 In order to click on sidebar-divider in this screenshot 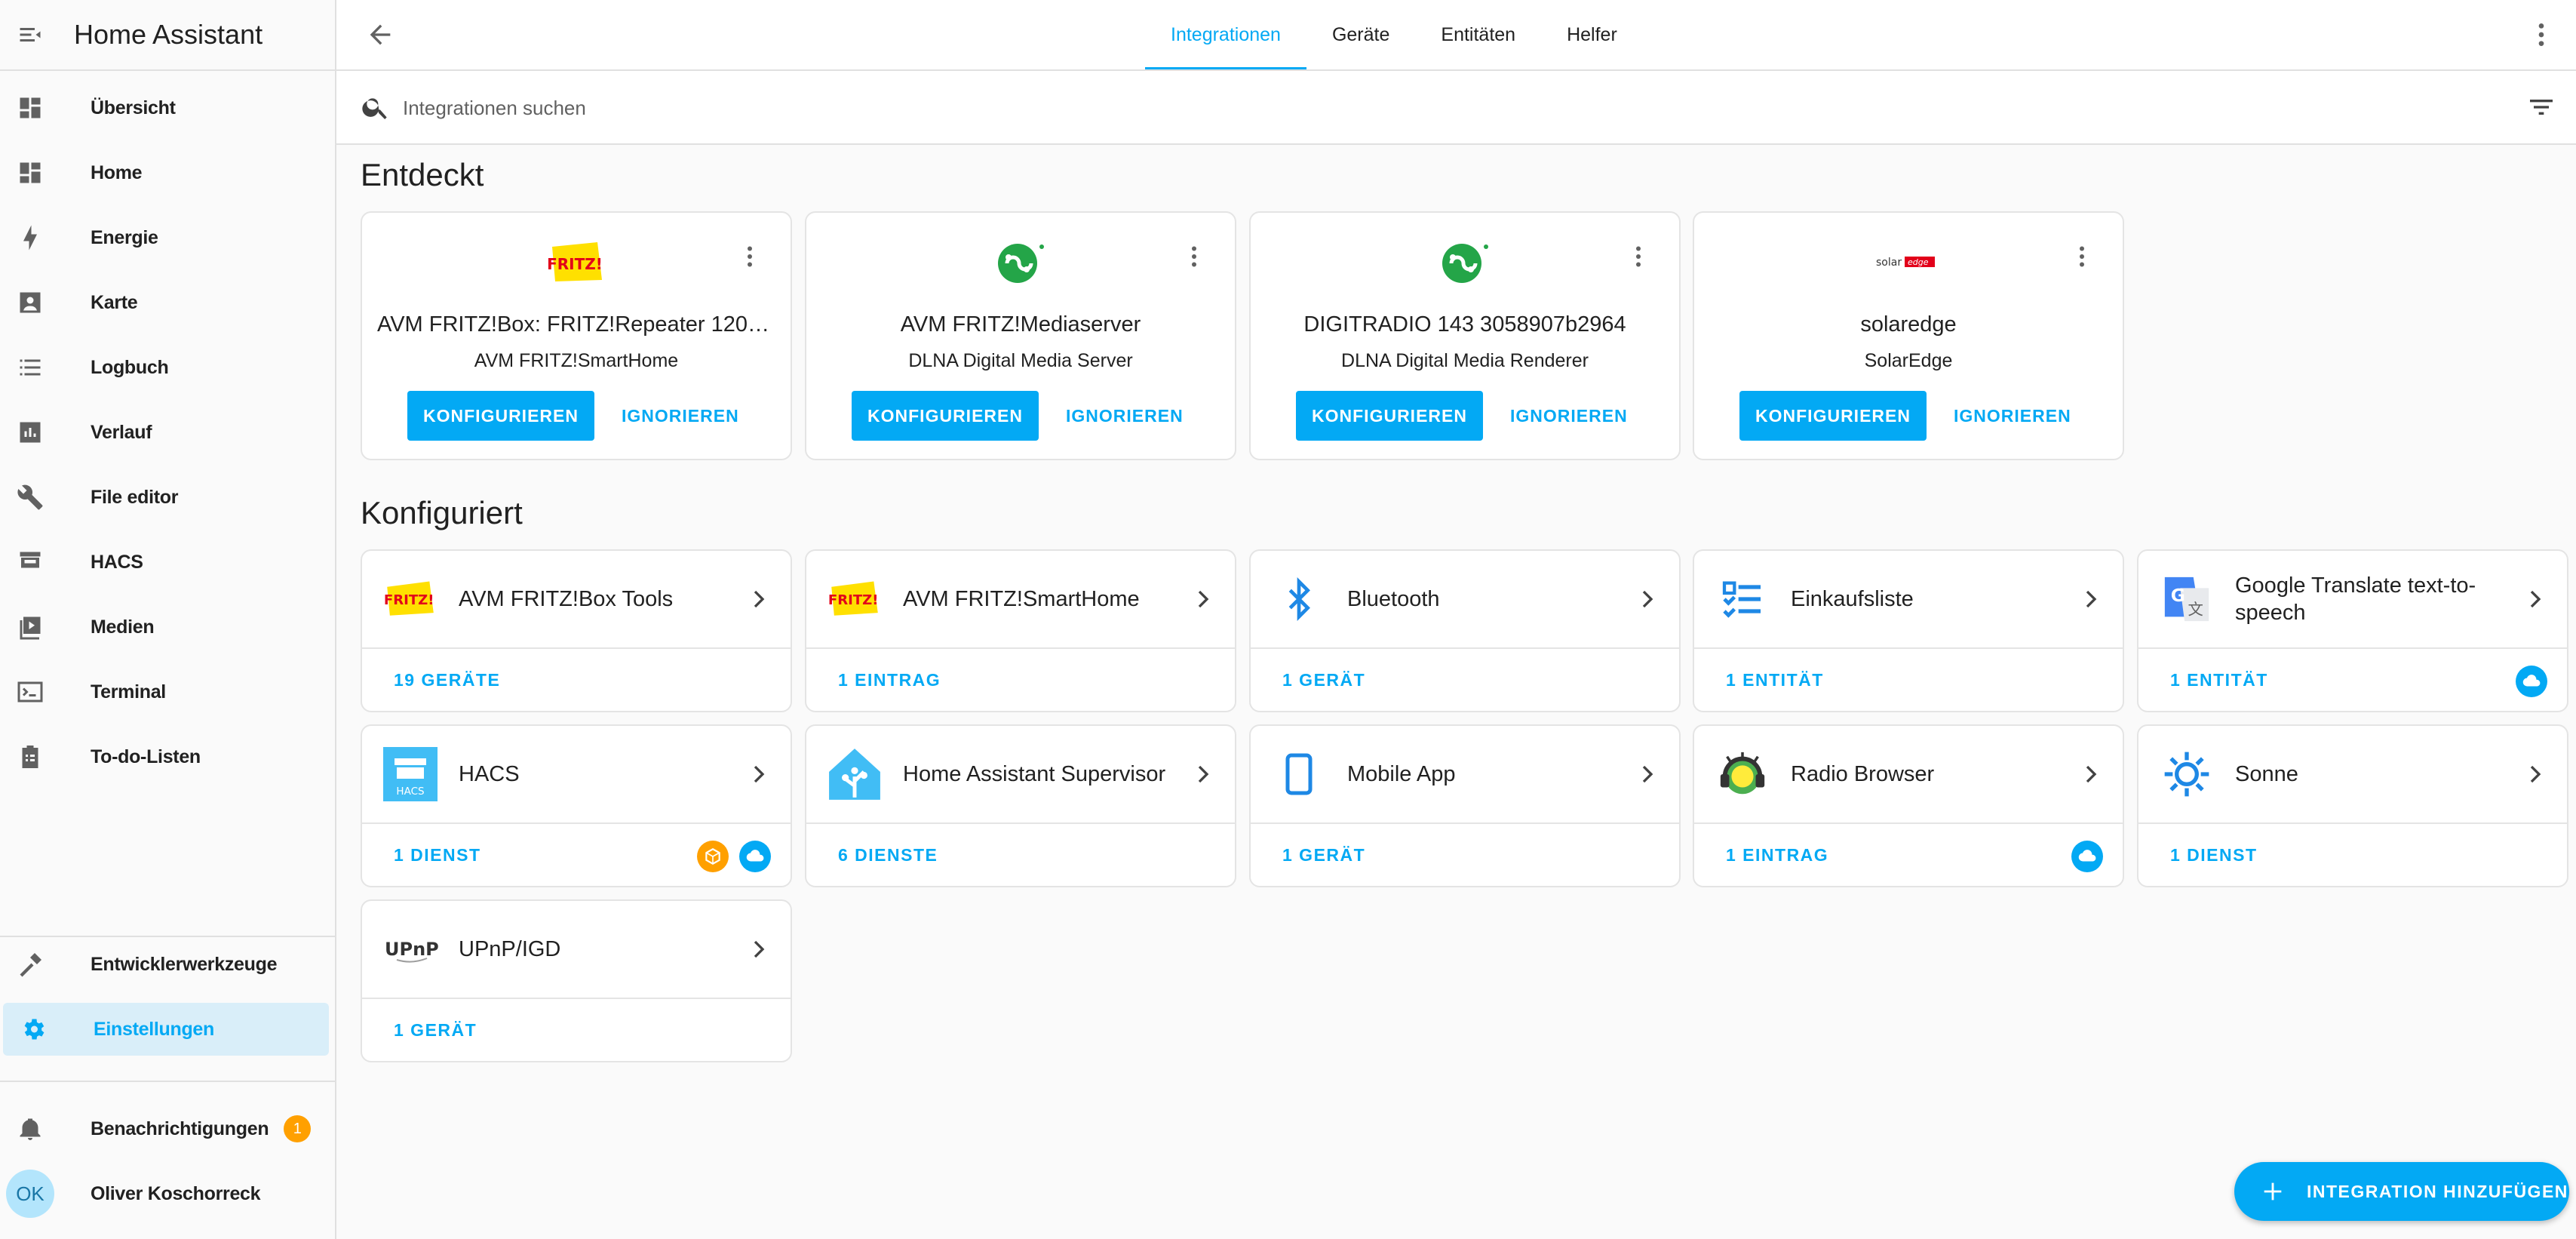, I will do `click(167, 936)`.